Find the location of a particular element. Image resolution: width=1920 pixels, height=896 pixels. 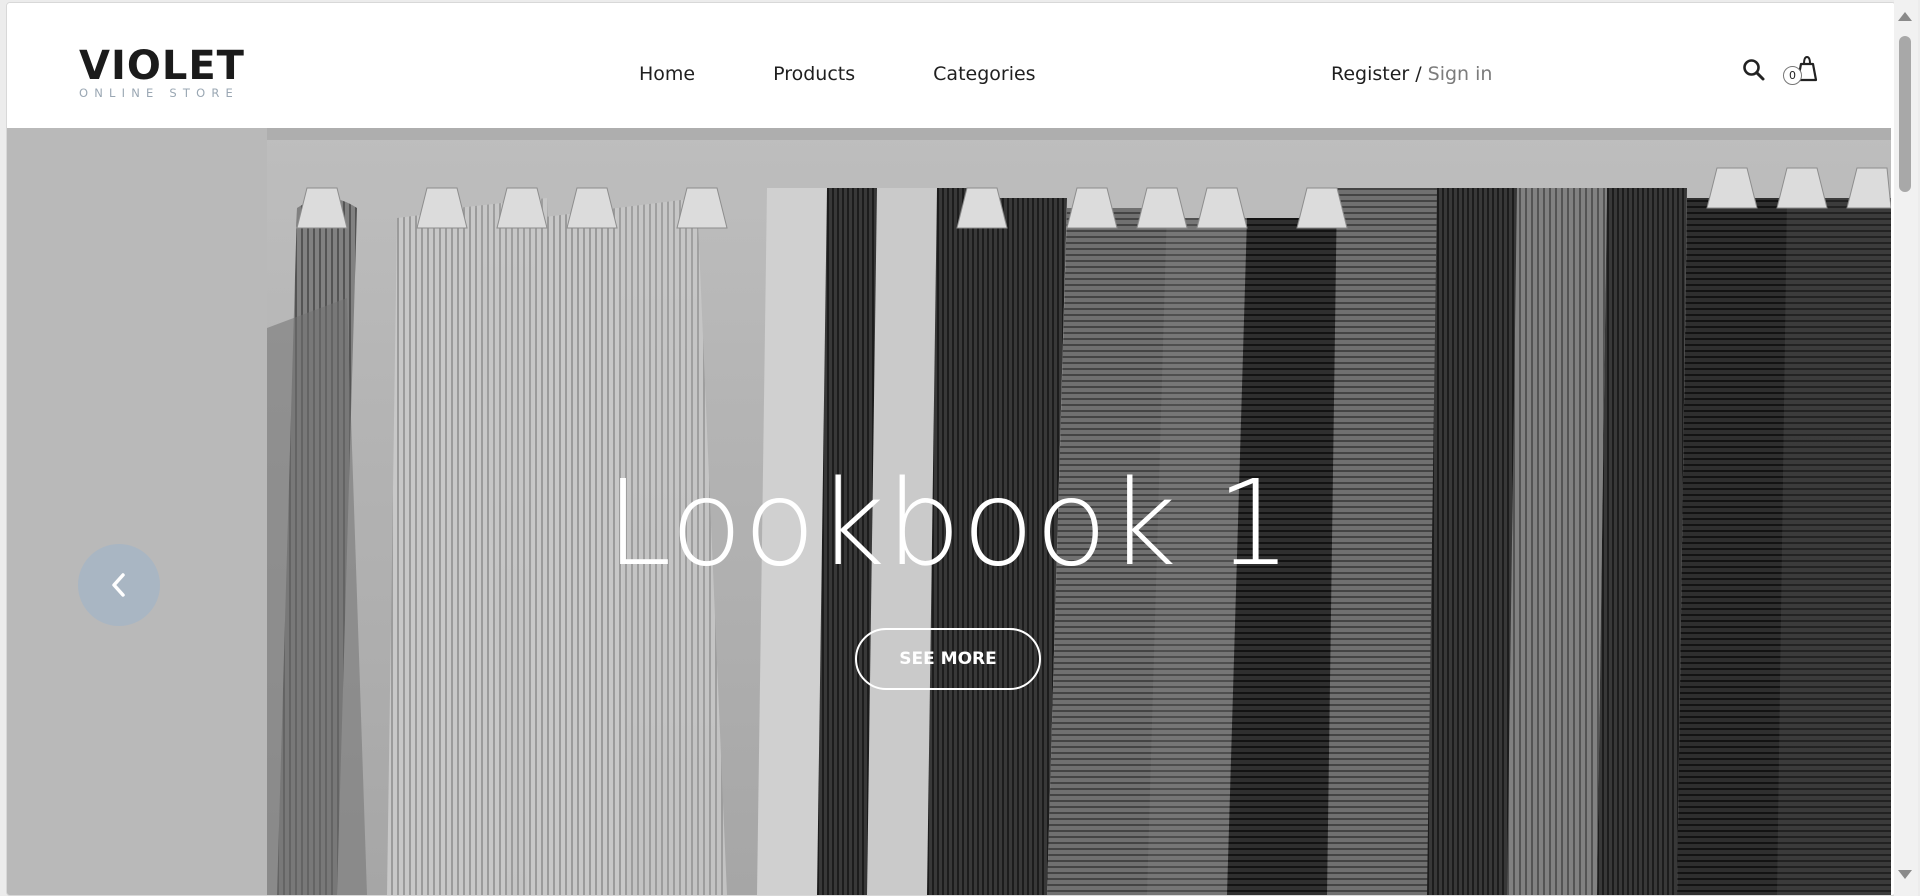

account-links: Register / Sign in is located at coordinates (1411, 74).